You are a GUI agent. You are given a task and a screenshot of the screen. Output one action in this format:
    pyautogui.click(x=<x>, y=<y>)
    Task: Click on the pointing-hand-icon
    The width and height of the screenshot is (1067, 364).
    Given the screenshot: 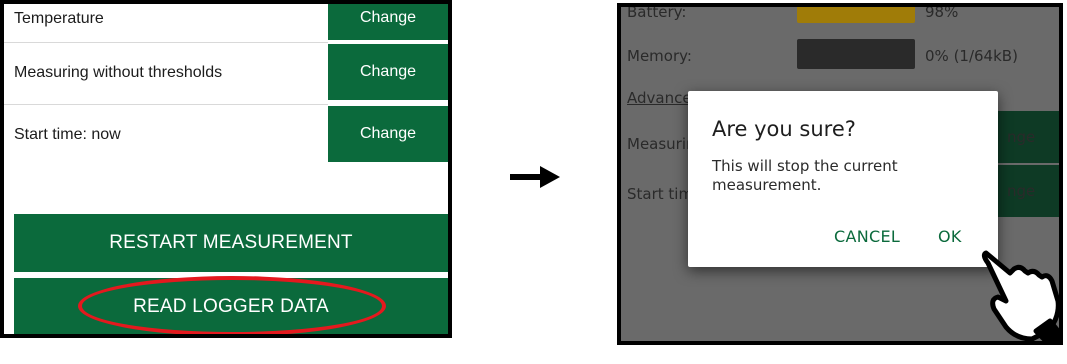 What is the action you would take?
    pyautogui.click(x=1020, y=295)
    